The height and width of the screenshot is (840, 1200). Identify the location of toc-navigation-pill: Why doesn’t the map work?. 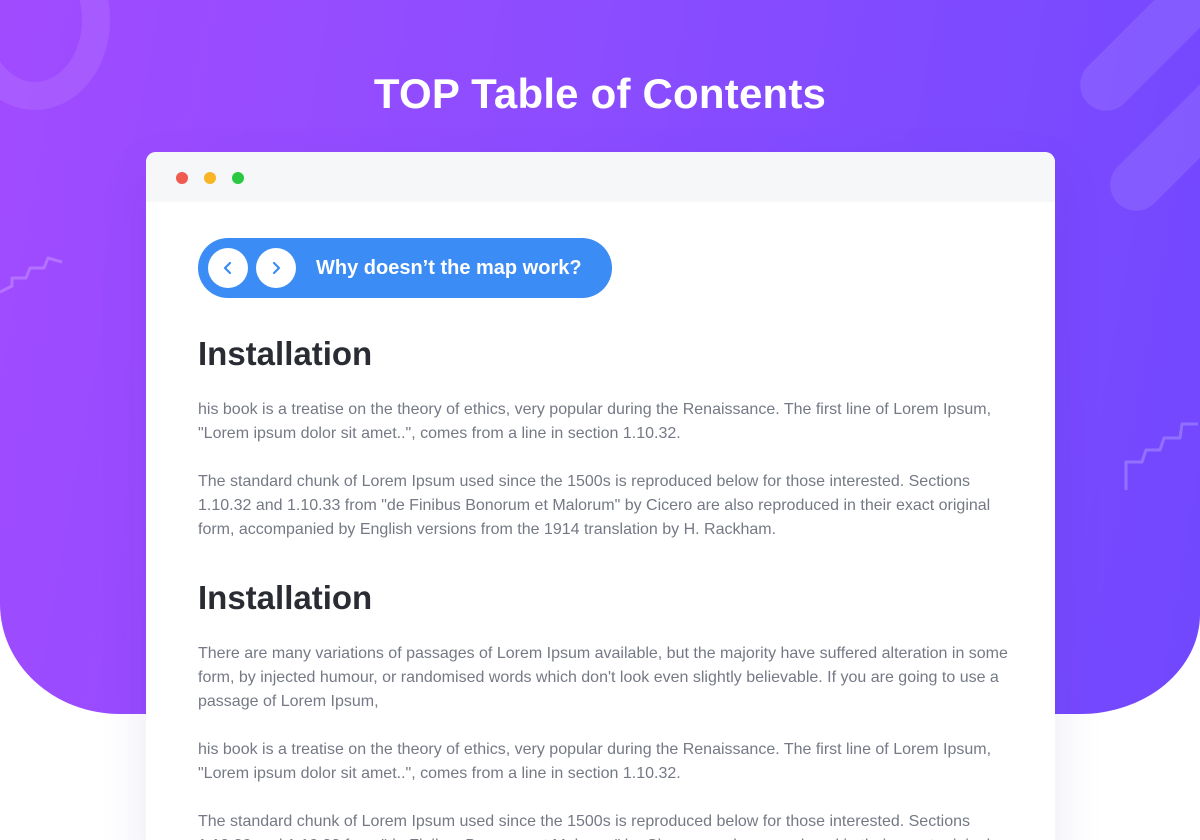
(405, 268).